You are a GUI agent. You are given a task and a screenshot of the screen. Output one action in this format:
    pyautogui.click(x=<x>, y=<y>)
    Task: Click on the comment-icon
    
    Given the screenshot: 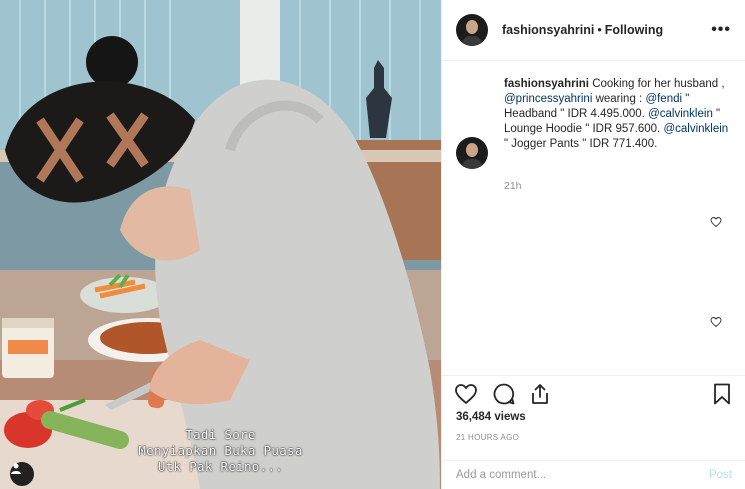 What is the action you would take?
    pyautogui.click(x=504, y=394)
    